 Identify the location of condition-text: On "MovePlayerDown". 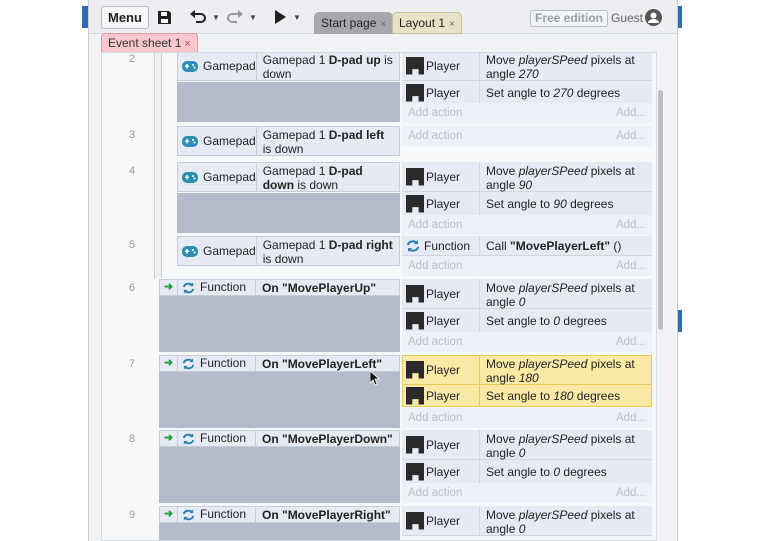
(327, 439).